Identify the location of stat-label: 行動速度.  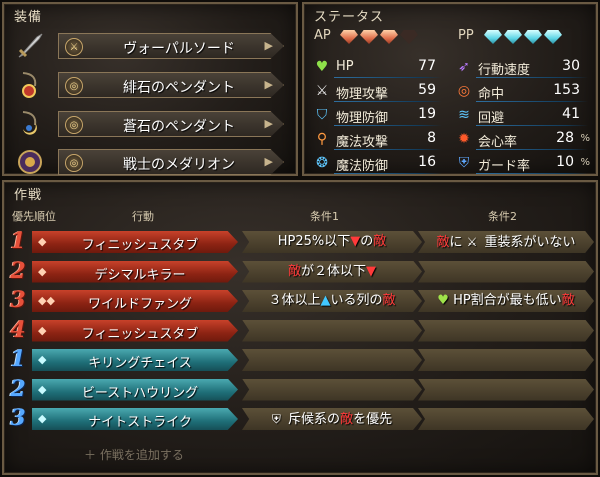
(504, 70).